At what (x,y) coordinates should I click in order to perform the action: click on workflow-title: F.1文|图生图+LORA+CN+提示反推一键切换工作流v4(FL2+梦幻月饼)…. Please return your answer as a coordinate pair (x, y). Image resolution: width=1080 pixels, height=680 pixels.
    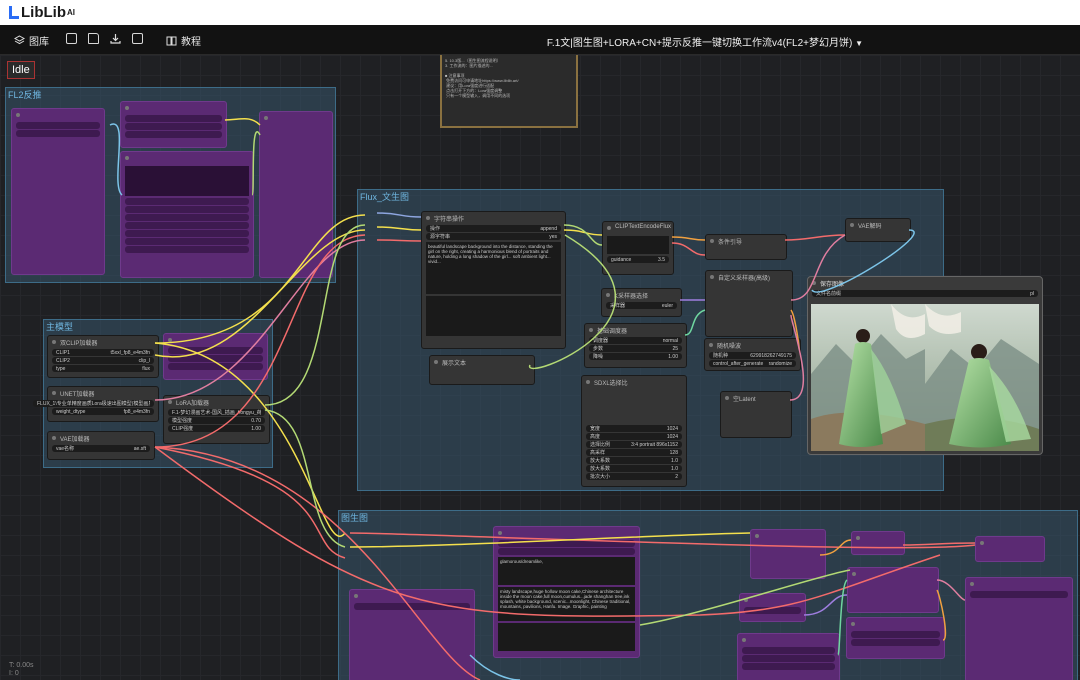
    Looking at the image, I should click on (540, 41).